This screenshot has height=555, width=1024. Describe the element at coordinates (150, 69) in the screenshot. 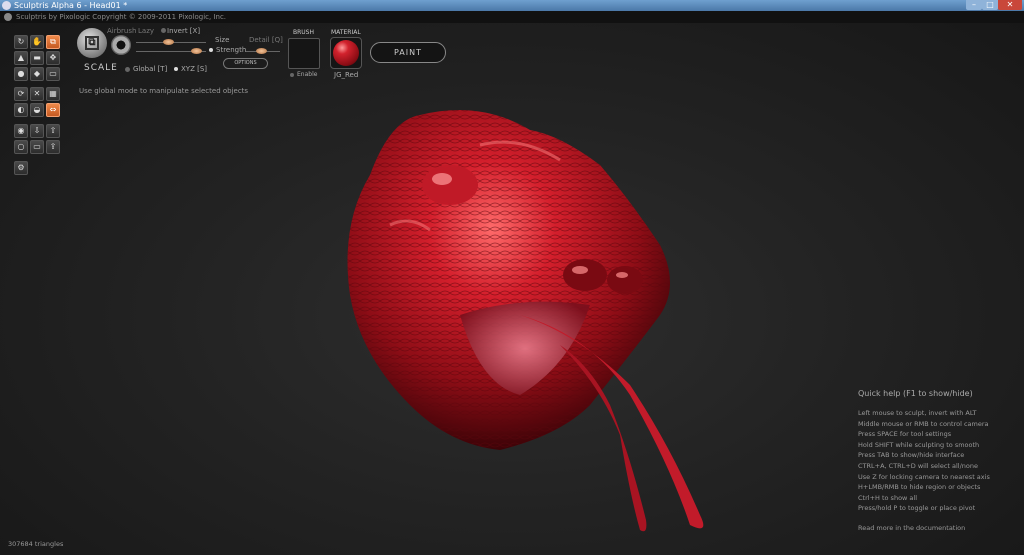

I see `global-label: Global [T]` at that location.